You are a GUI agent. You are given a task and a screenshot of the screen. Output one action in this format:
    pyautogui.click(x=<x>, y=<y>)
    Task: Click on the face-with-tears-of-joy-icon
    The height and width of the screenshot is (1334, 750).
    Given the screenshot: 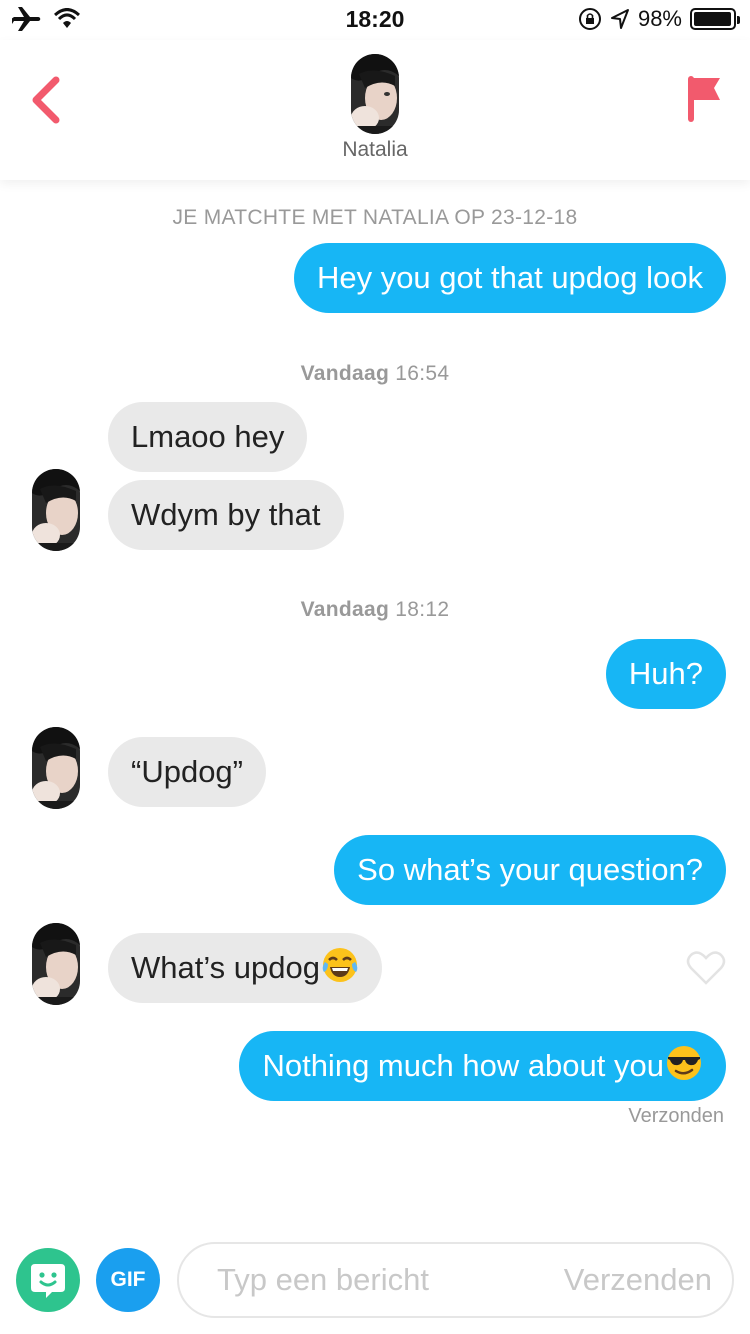 What is the action you would take?
    pyautogui.click(x=340, y=965)
    